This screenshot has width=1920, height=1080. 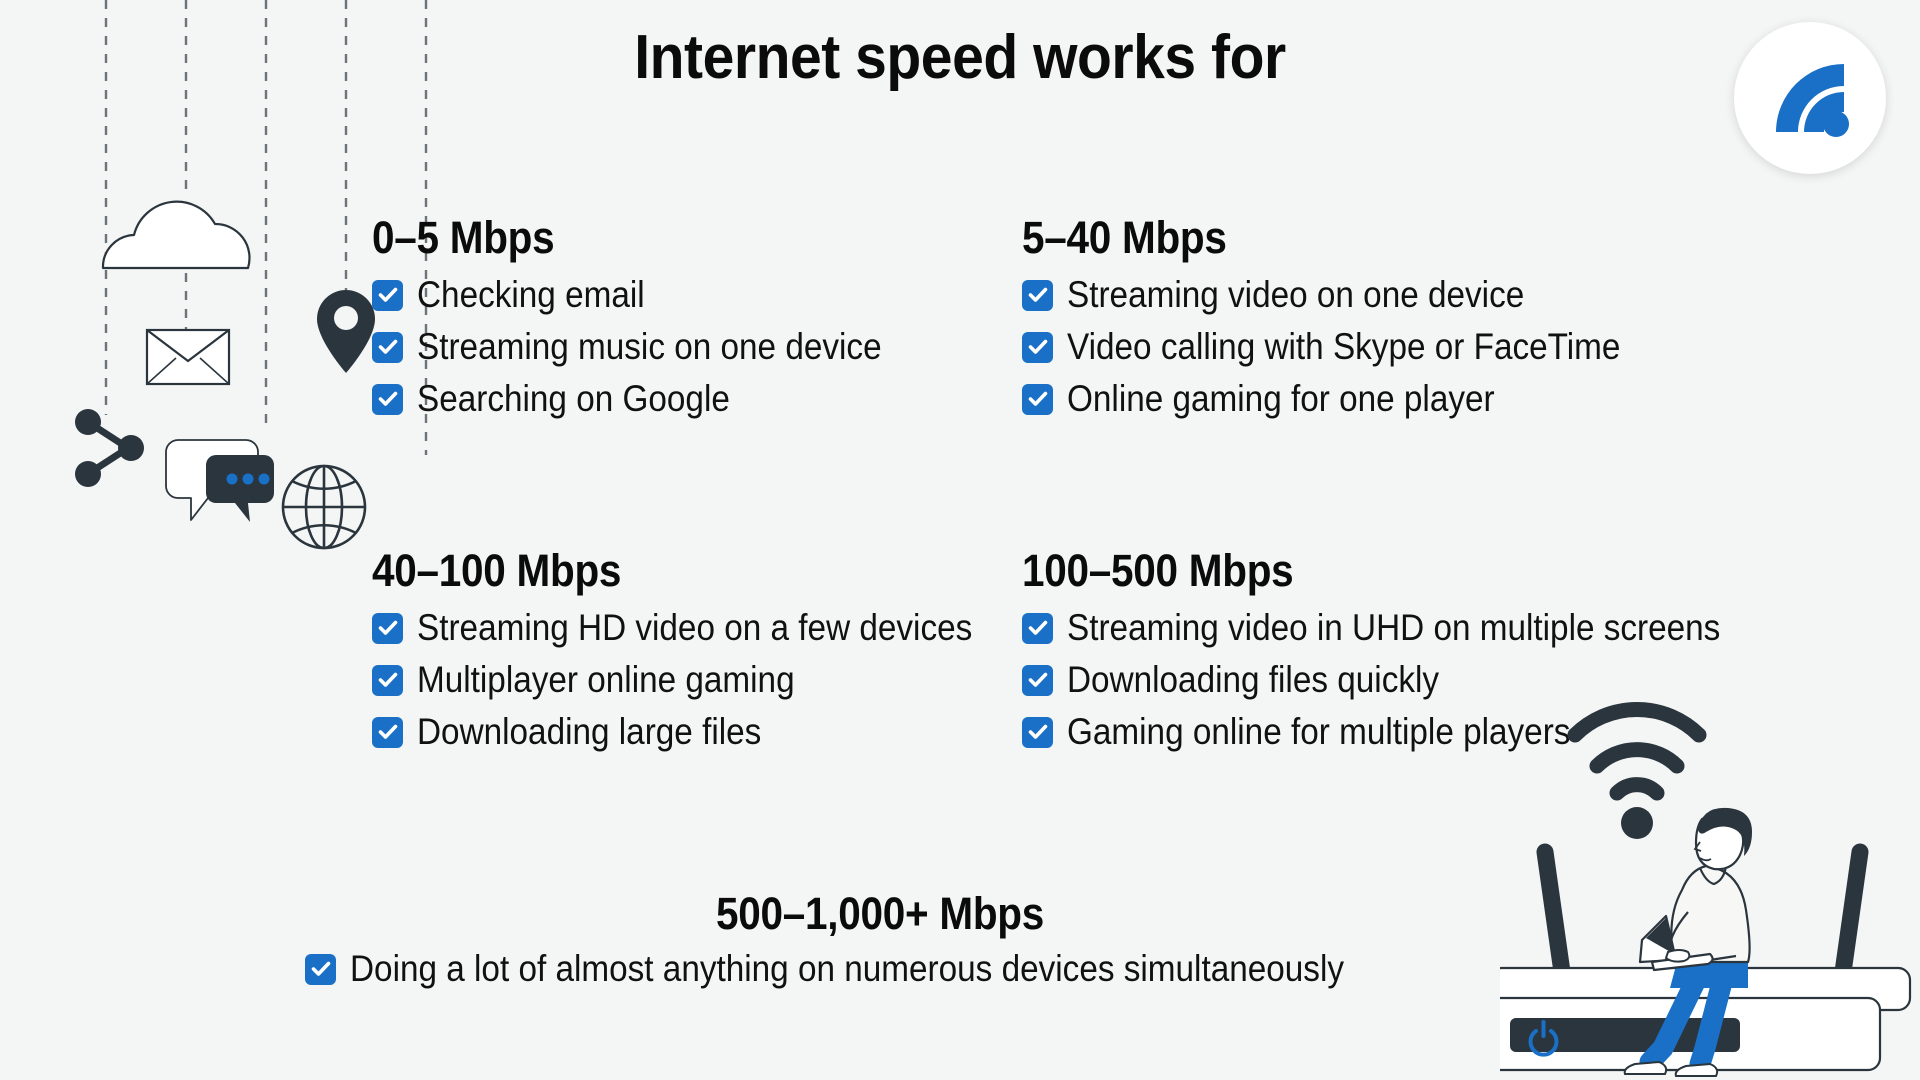 What do you see at coordinates (176, 235) in the screenshot?
I see `cloud-icon` at bounding box center [176, 235].